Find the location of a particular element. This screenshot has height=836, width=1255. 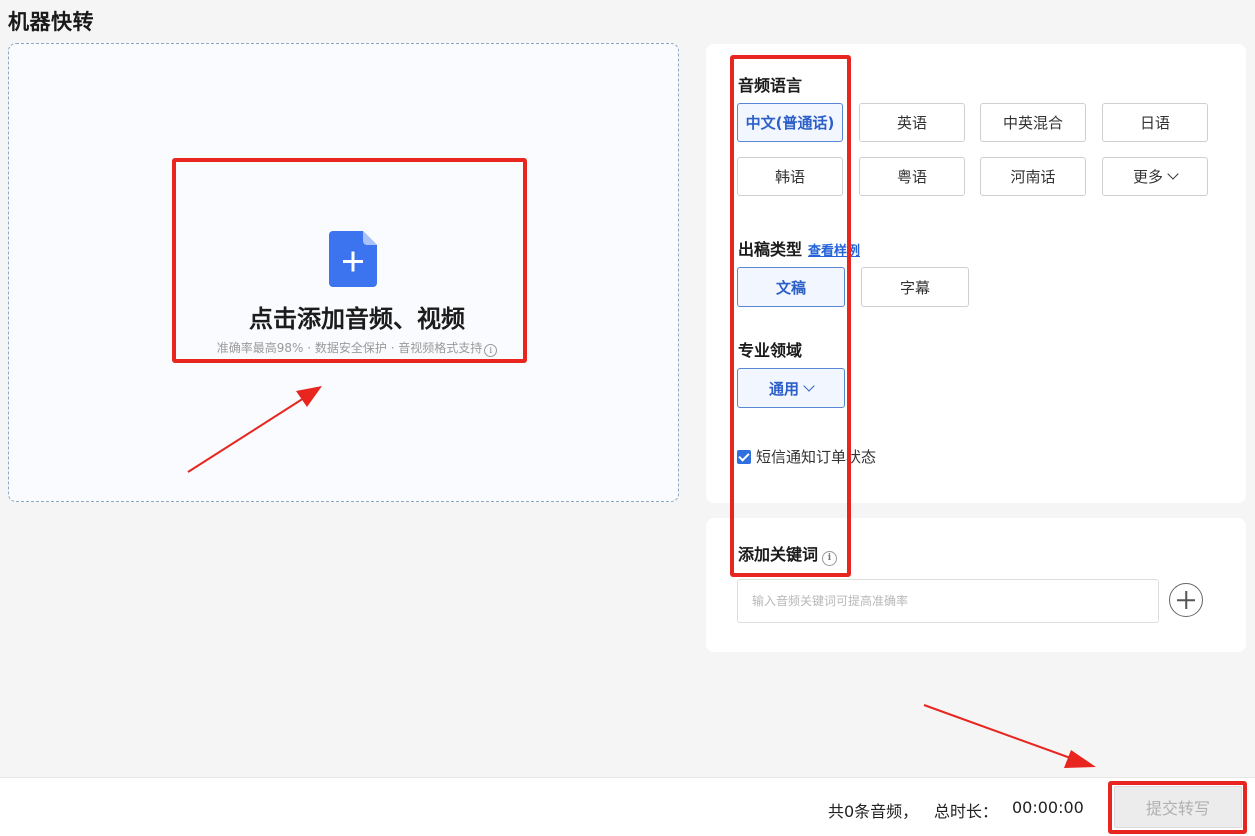

audio-count: 共0条音频， is located at coordinates (873, 811).